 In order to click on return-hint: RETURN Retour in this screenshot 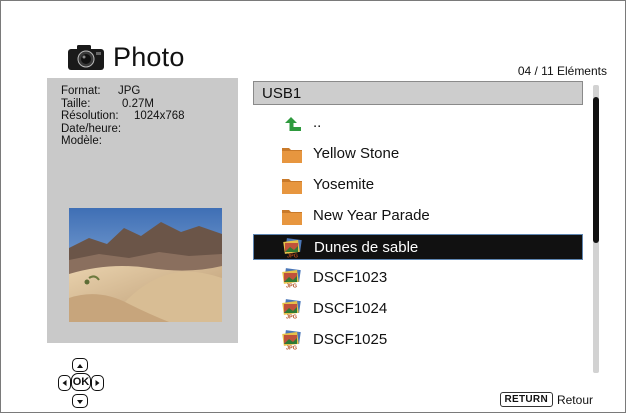, I will do `click(546, 399)`.